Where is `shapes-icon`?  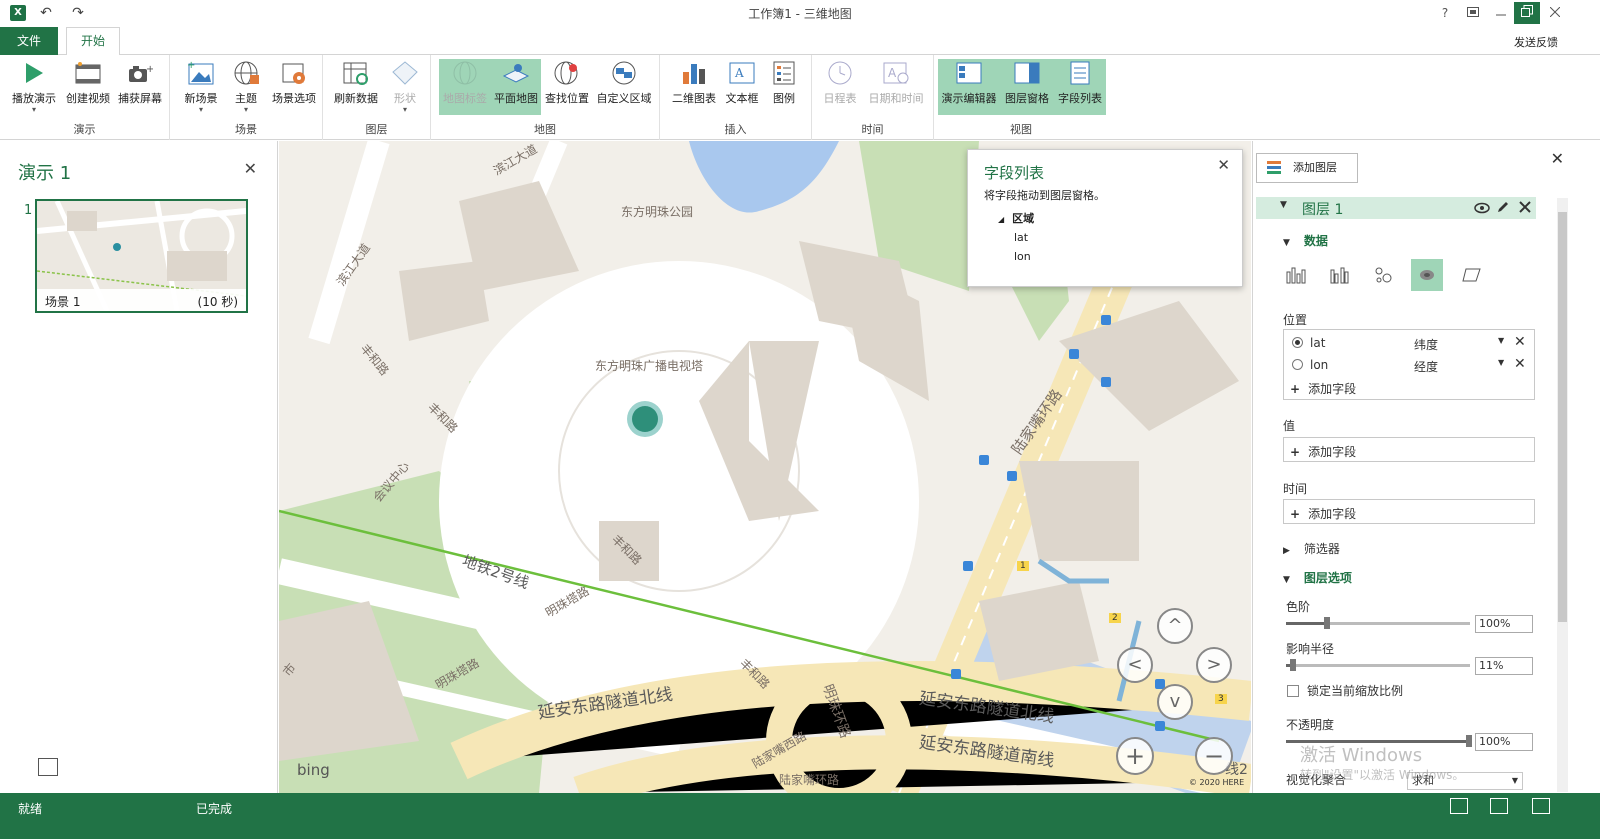
shapes-icon is located at coordinates (405, 73).